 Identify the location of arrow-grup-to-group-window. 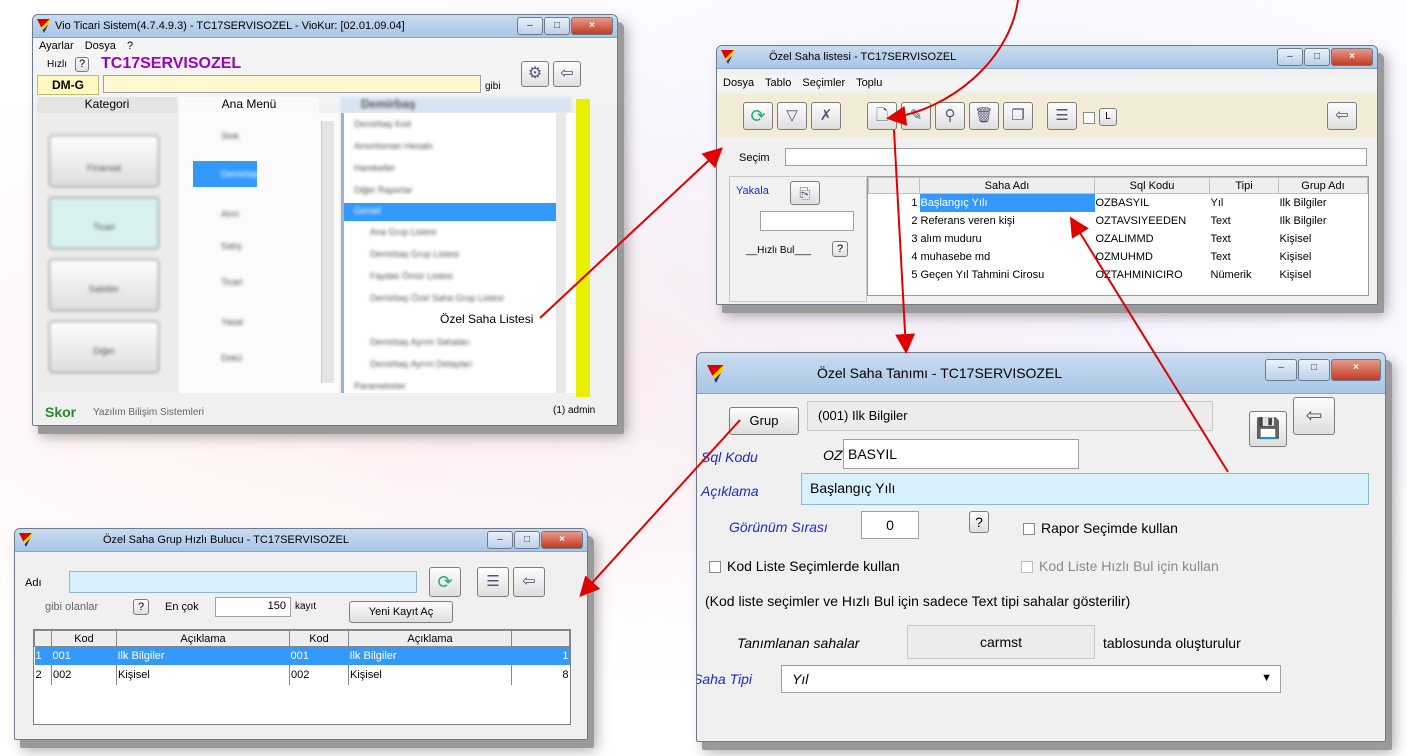
(660, 508).